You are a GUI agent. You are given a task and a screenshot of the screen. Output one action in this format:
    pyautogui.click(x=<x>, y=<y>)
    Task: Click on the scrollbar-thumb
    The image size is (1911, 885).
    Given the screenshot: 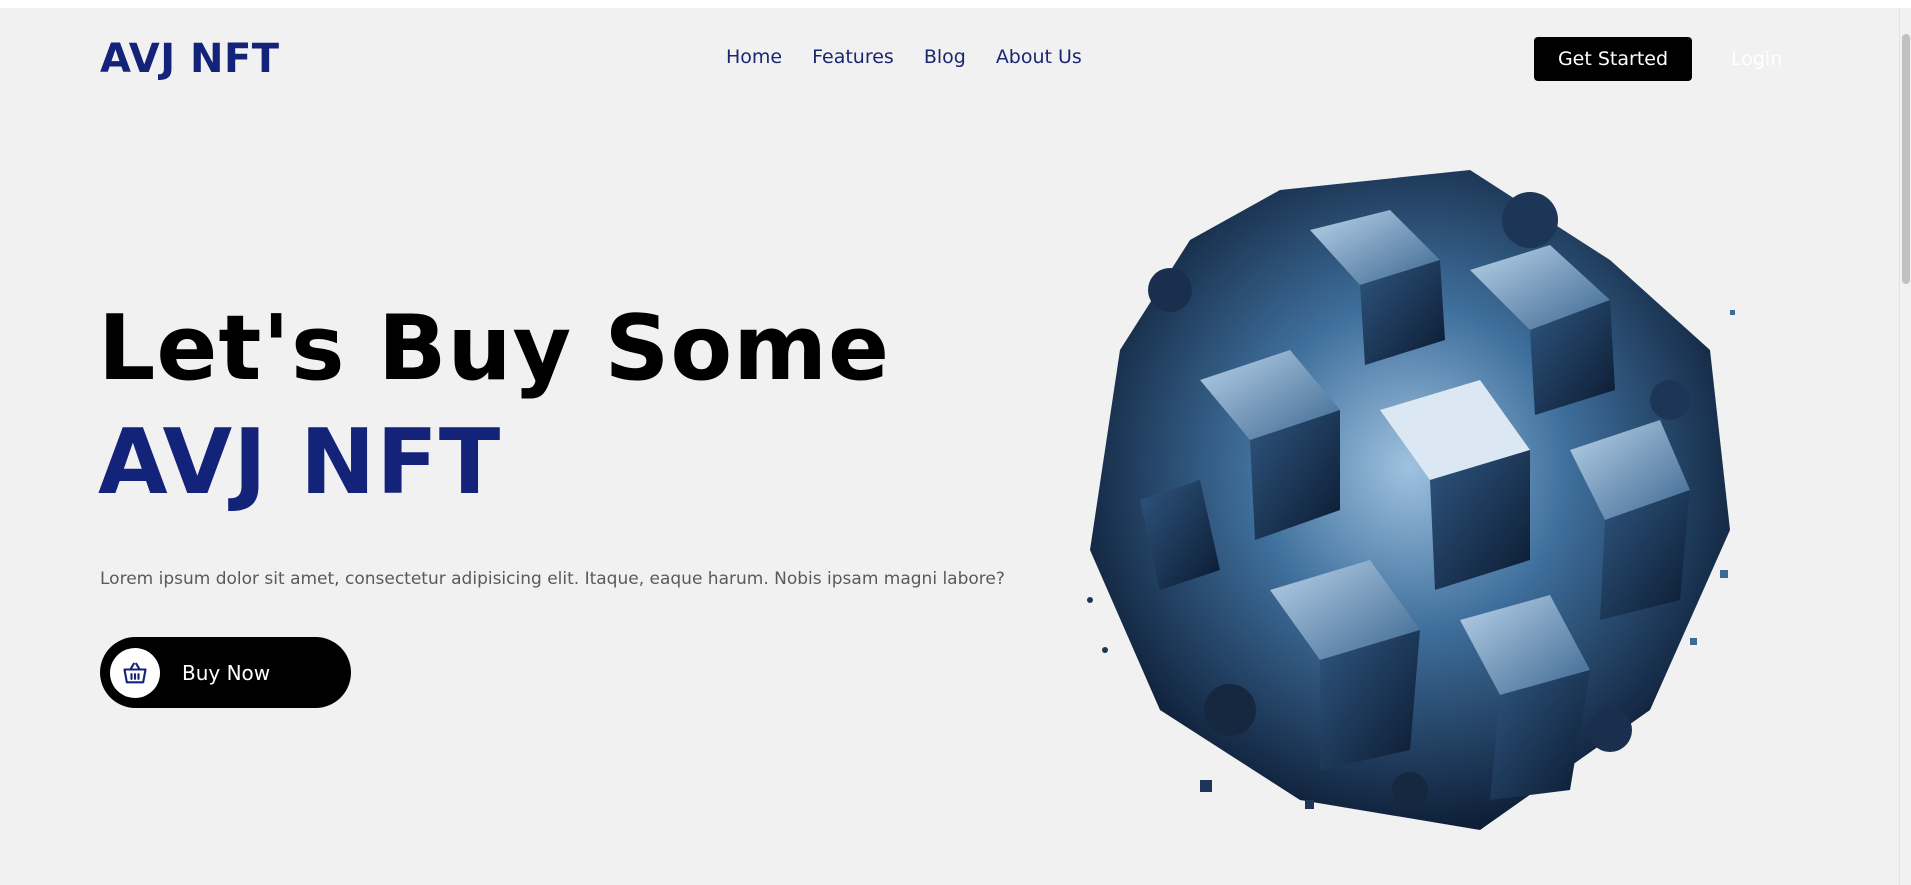 What is the action you would take?
    pyautogui.click(x=1906, y=159)
    